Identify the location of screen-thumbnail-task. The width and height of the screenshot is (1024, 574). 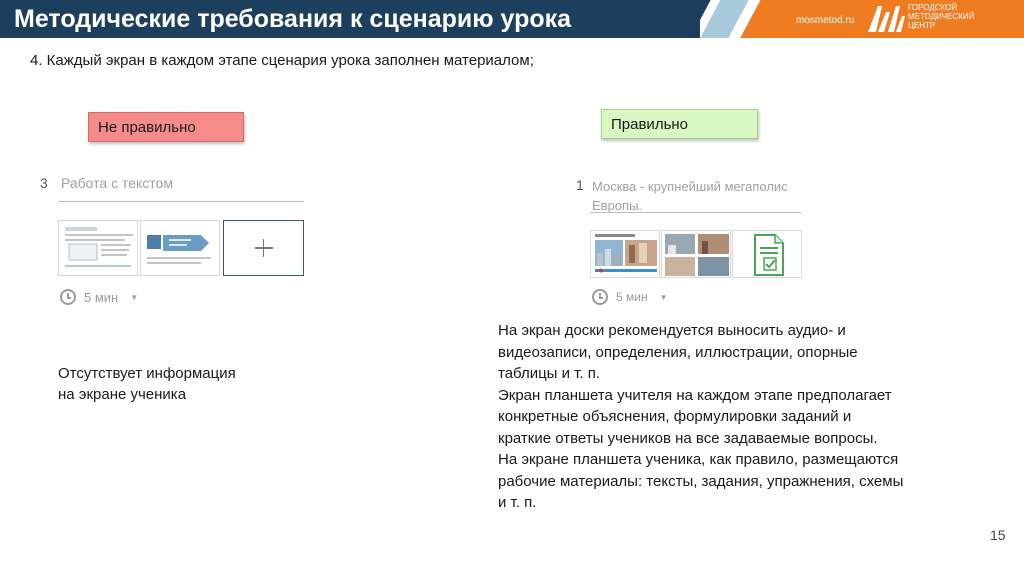
(767, 254).